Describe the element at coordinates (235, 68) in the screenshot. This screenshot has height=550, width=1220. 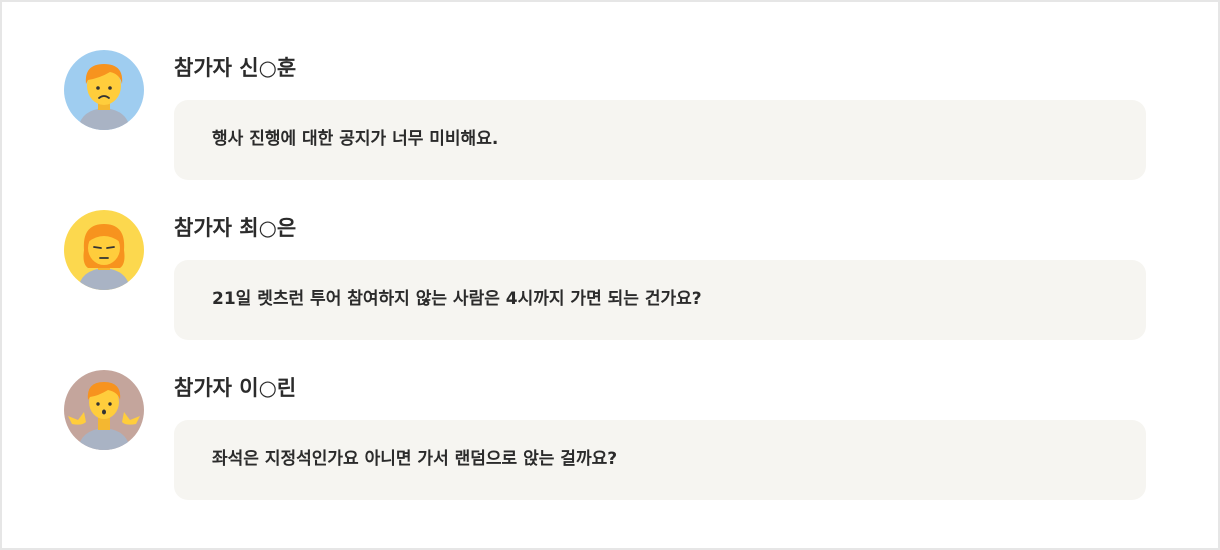
I see `participant-name: 참가자 신○훈` at that location.